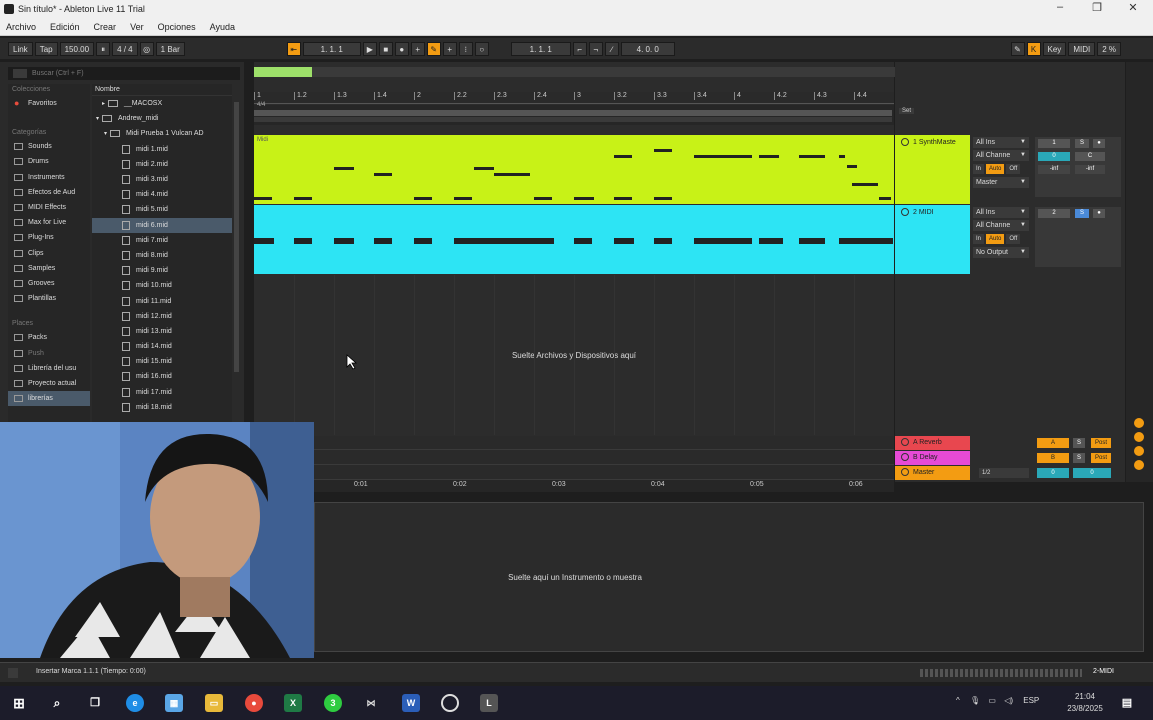 This screenshot has width=1153, height=720. Describe the element at coordinates (49, 253) in the screenshot. I see `sidebar-item-clips: Clips` at that location.